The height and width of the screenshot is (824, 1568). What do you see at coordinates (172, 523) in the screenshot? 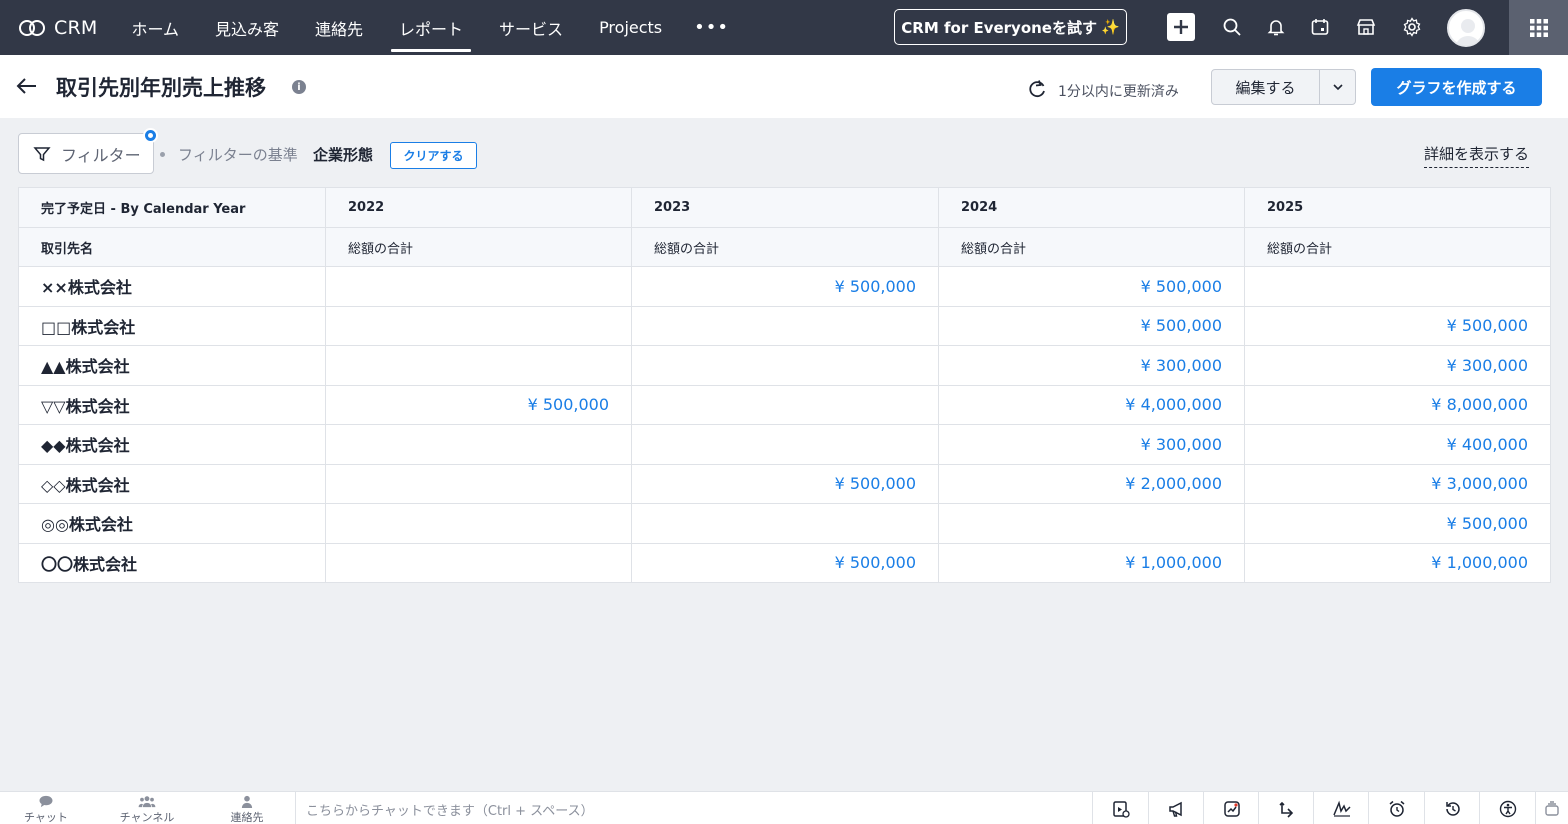
I see `account-name-cell: ◎◎株式会社` at bounding box center [172, 523].